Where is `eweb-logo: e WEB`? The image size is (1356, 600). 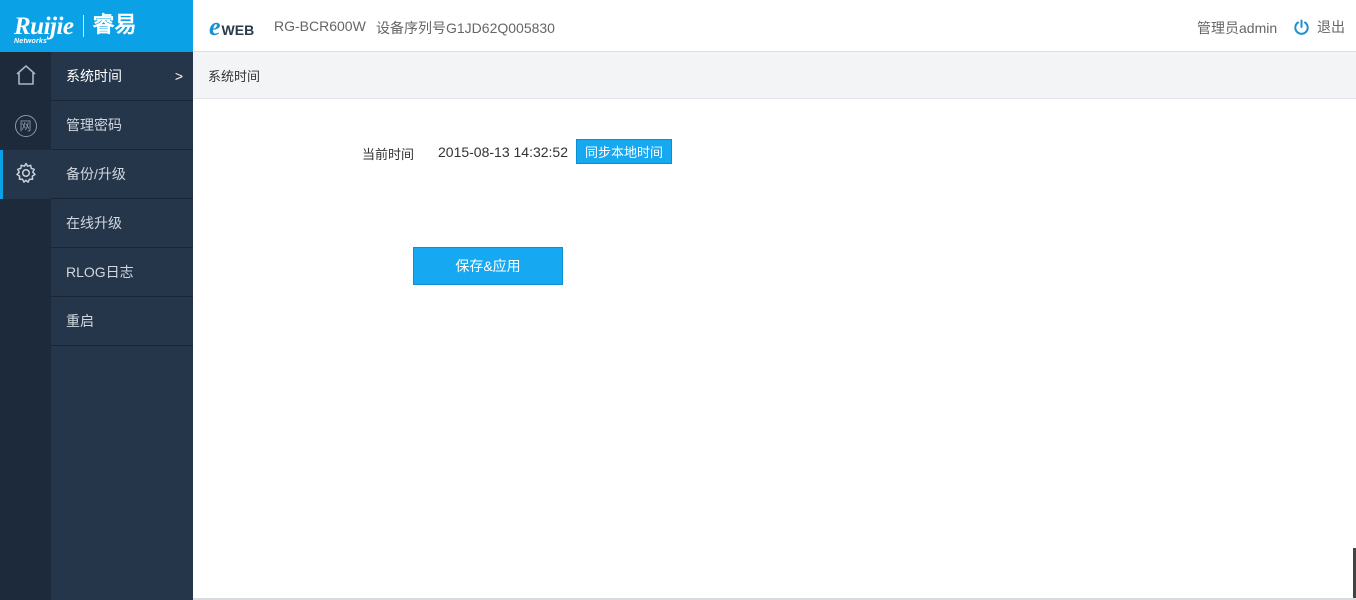
eweb-logo: e WEB is located at coordinates (231, 27).